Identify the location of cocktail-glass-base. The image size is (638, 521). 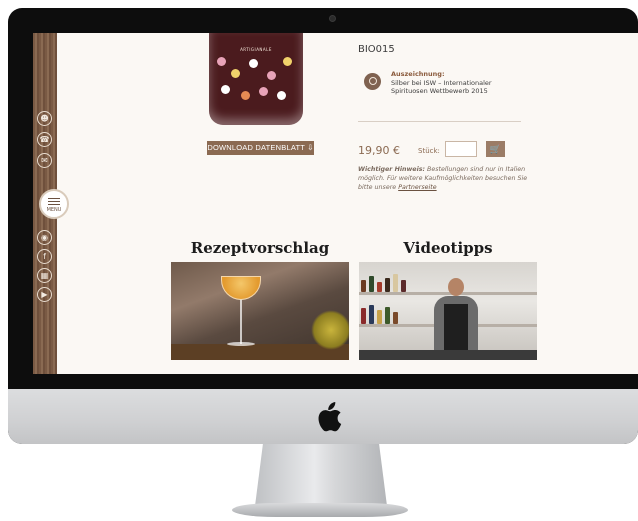
(241, 344).